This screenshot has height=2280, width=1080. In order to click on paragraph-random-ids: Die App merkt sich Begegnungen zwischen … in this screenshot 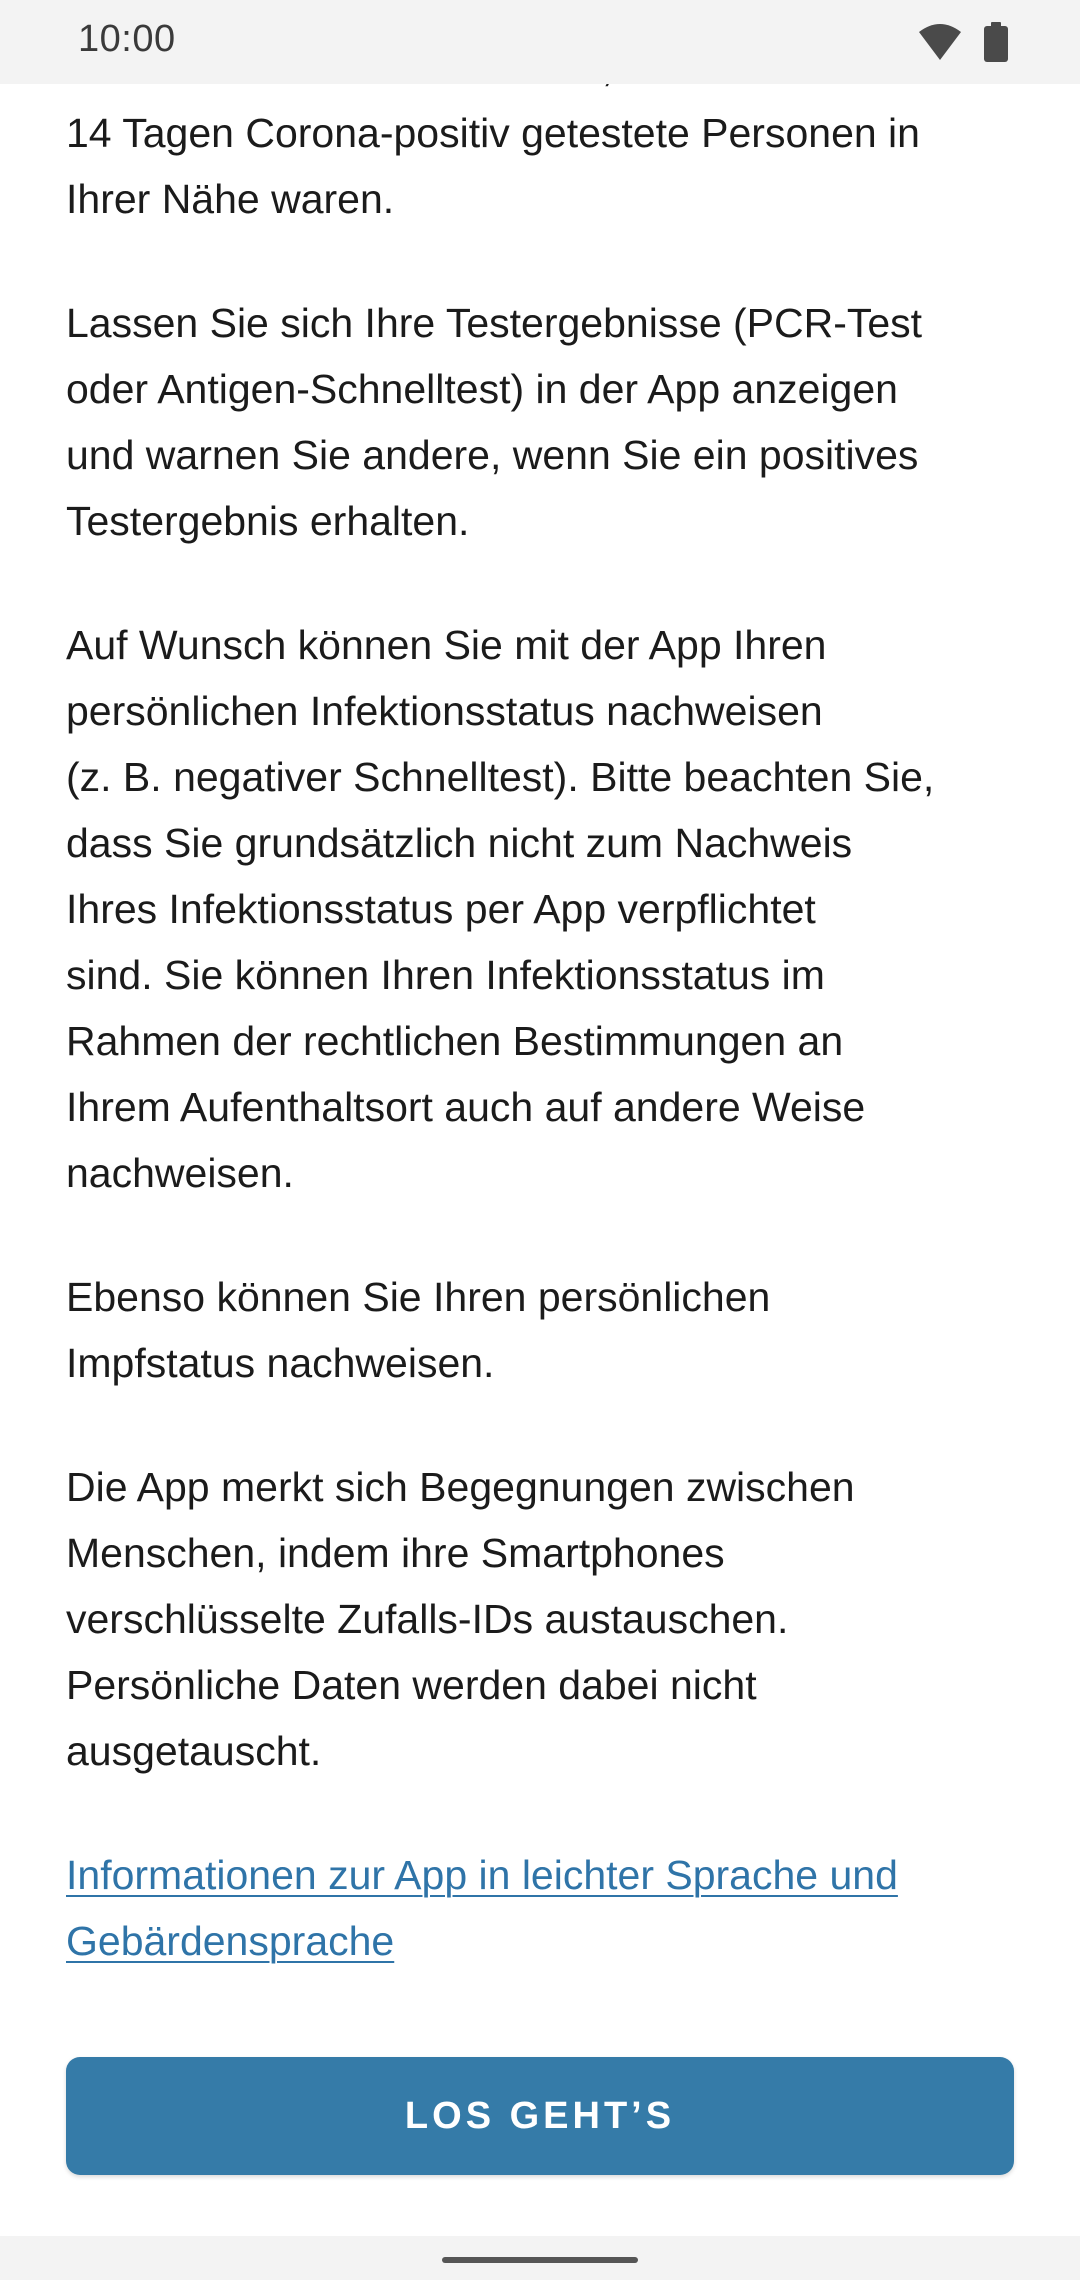, I will do `click(460, 1619)`.